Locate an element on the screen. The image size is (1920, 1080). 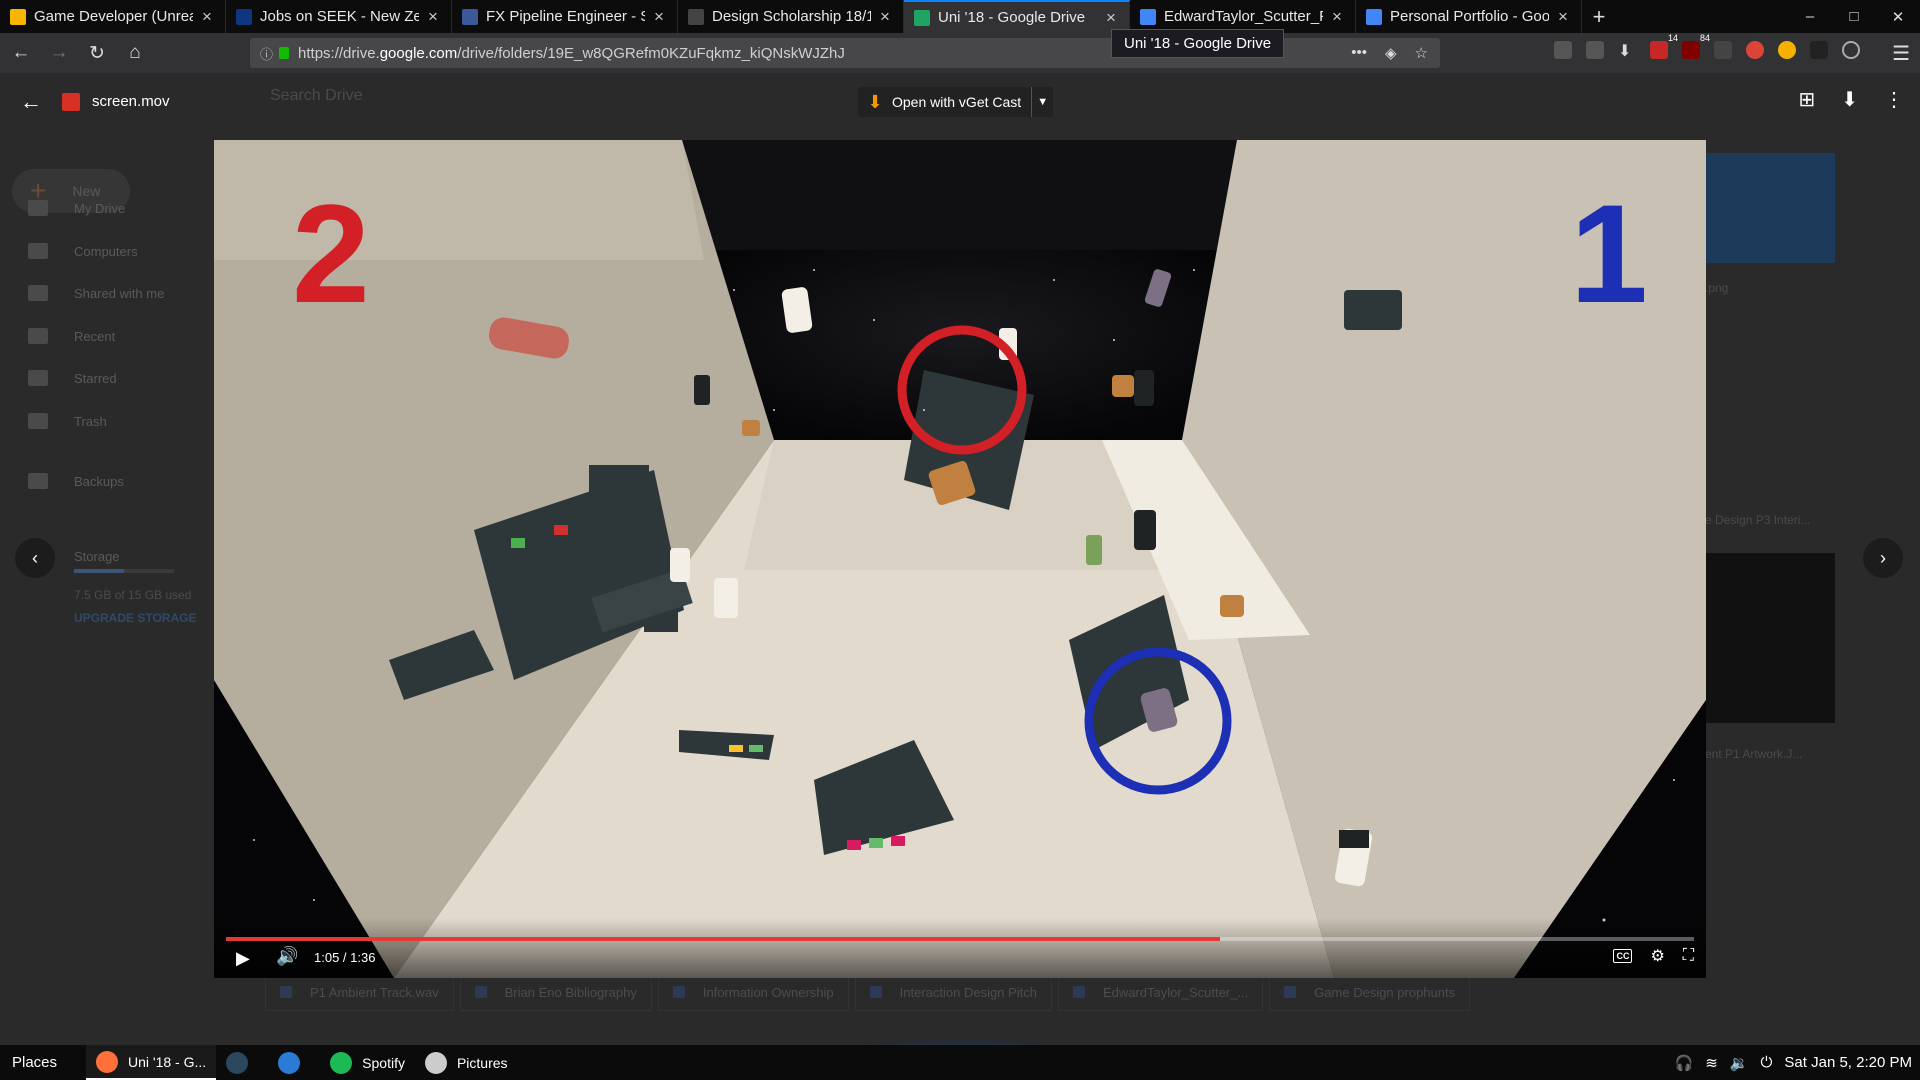
previous-file-button: ‹ is located at coordinates (35, 558).